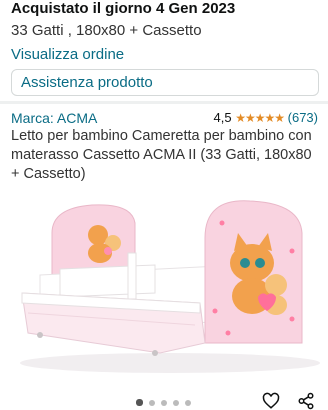 This screenshot has width=328, height=410. I want to click on rating: 4,5 ★★★★★ (673), so click(266, 117).